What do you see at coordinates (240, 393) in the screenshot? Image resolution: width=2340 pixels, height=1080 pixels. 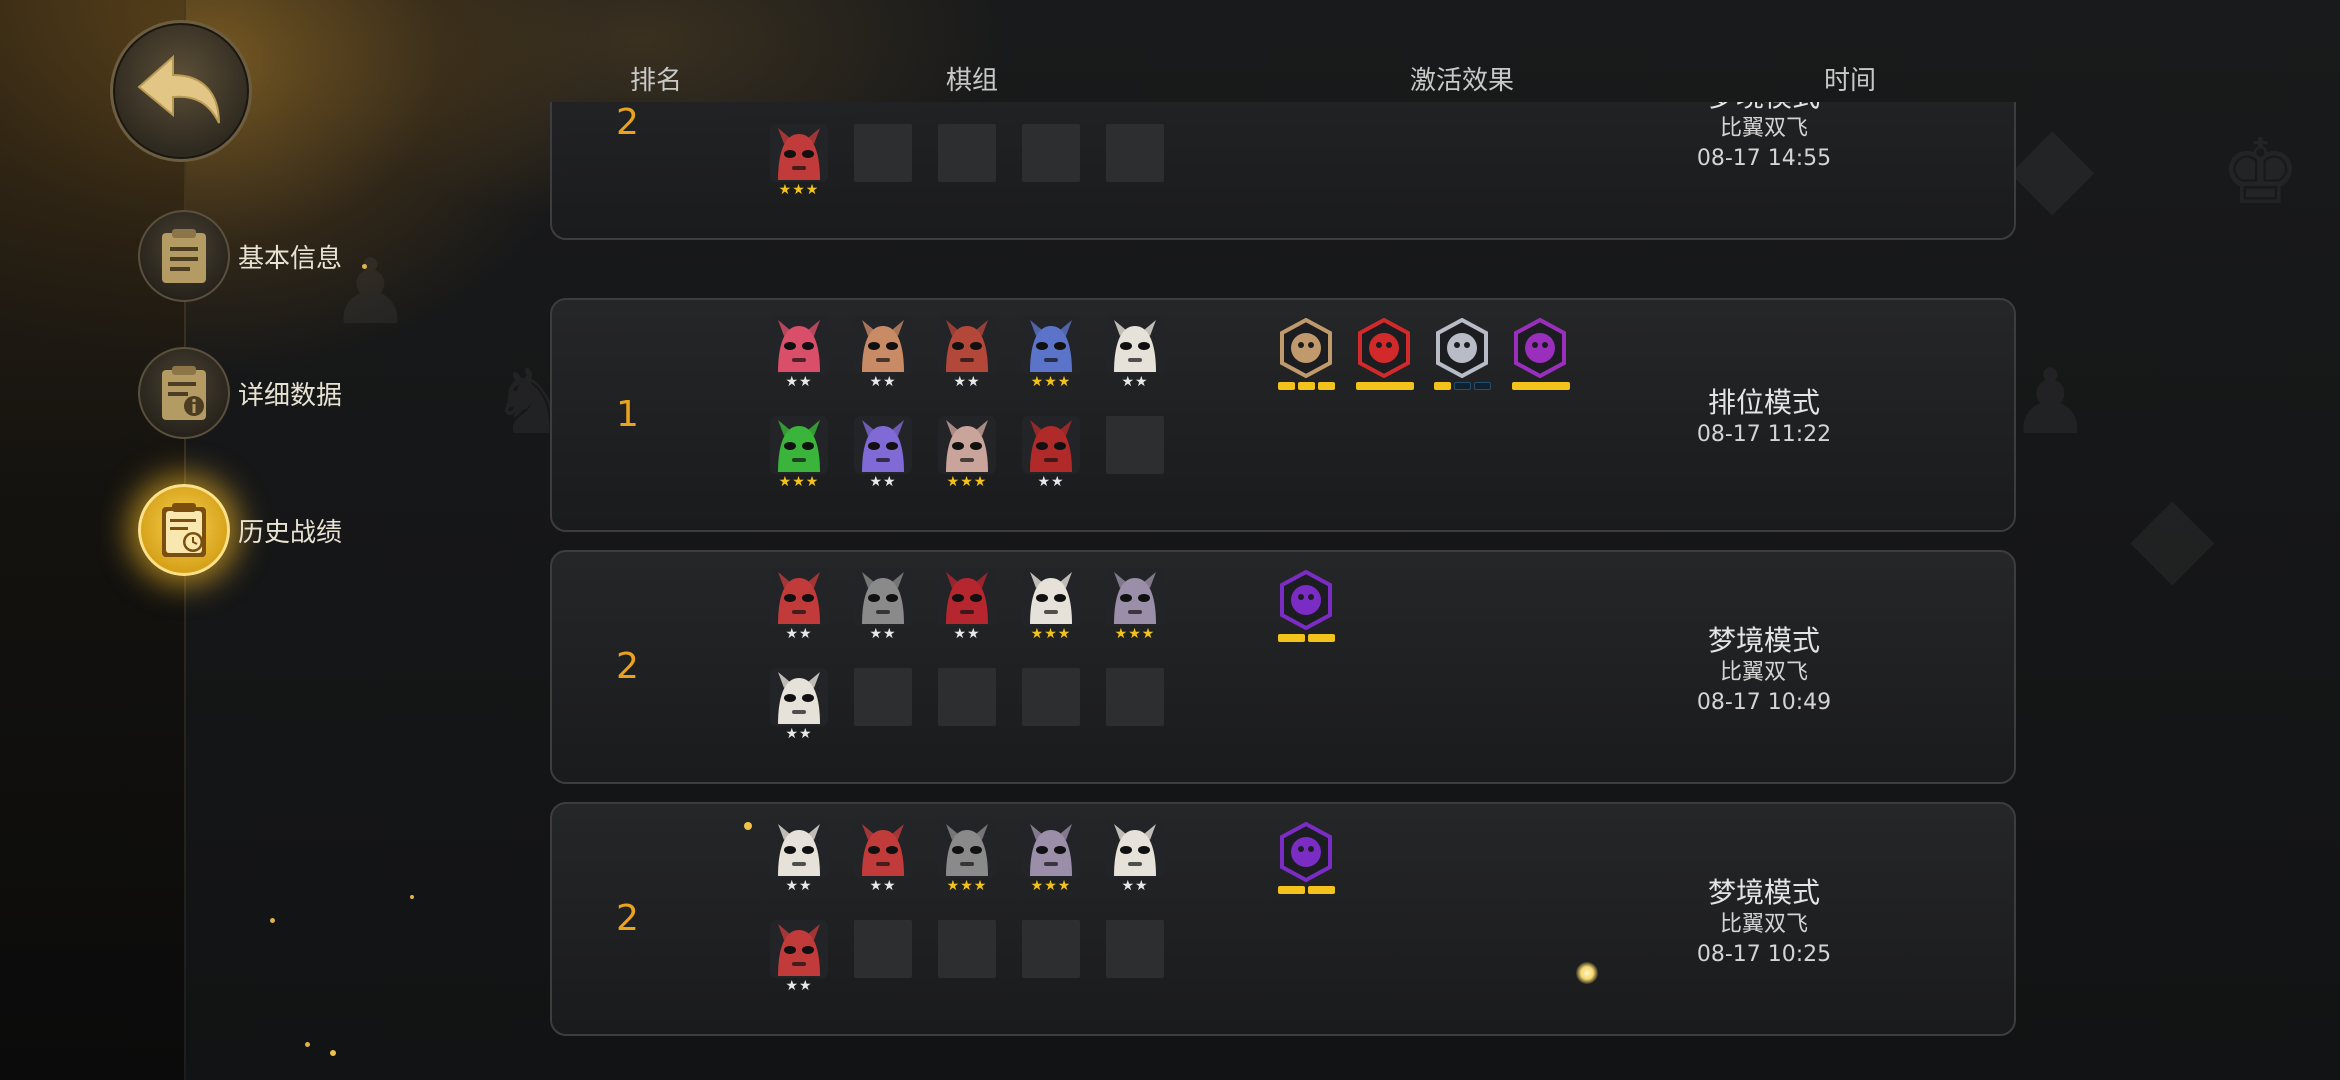 I see `sidebar-item-detailed-data: 详细数据` at bounding box center [240, 393].